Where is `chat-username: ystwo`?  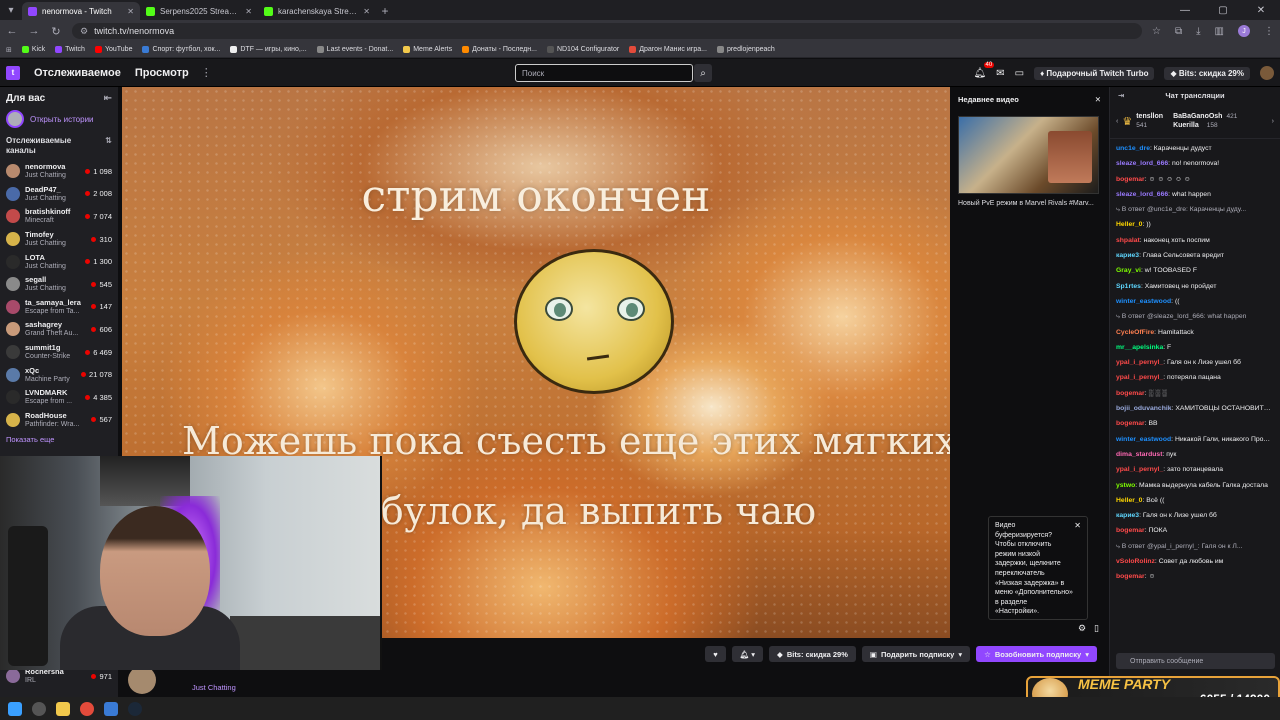 chat-username: ystwo is located at coordinates (1125, 485).